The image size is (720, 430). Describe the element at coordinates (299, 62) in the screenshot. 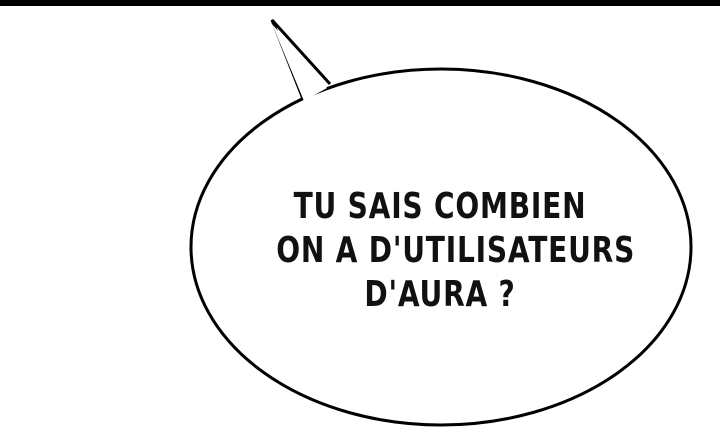

I see `speech-bubble-tail-fill` at that location.